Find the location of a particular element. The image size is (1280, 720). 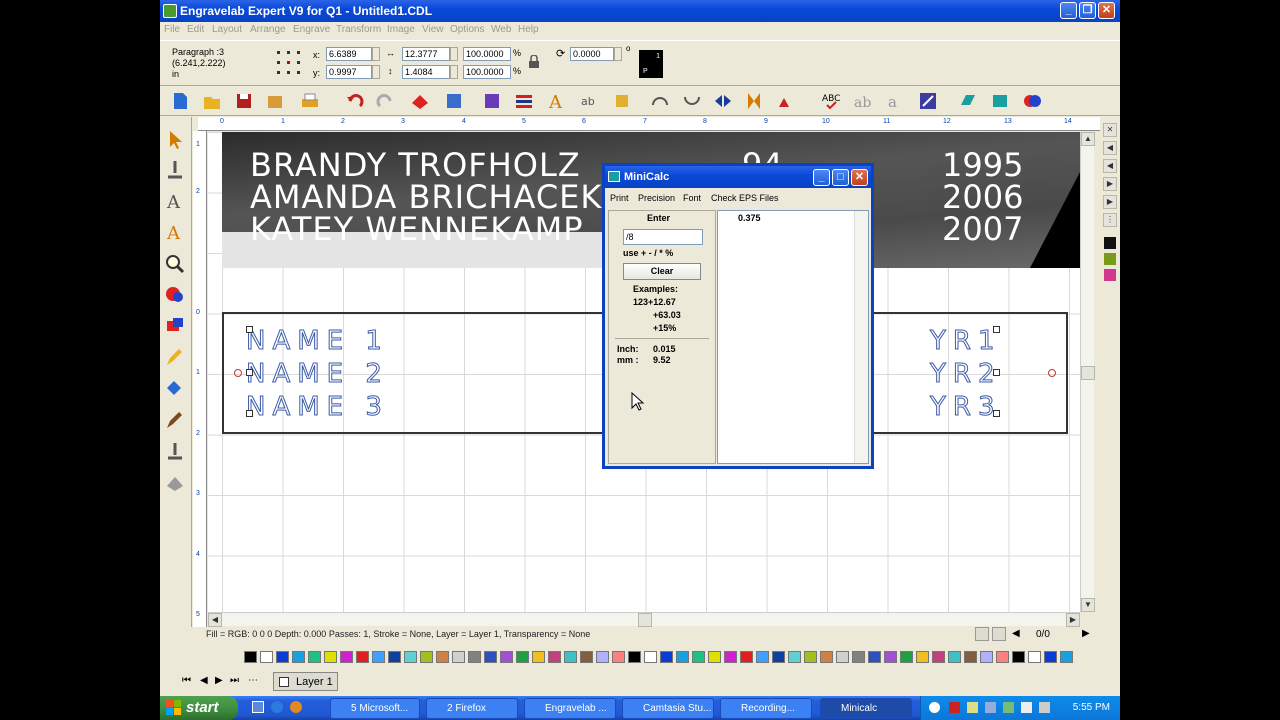

layer-prev-icon: ◀ is located at coordinates (204, 680).